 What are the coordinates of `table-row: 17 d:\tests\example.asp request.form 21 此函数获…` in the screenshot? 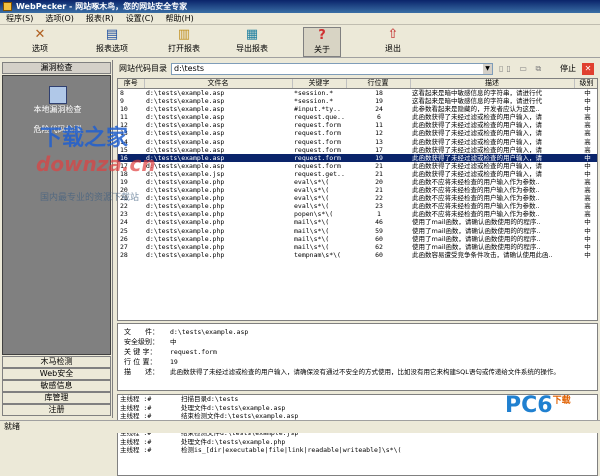 It's located at (357, 166).